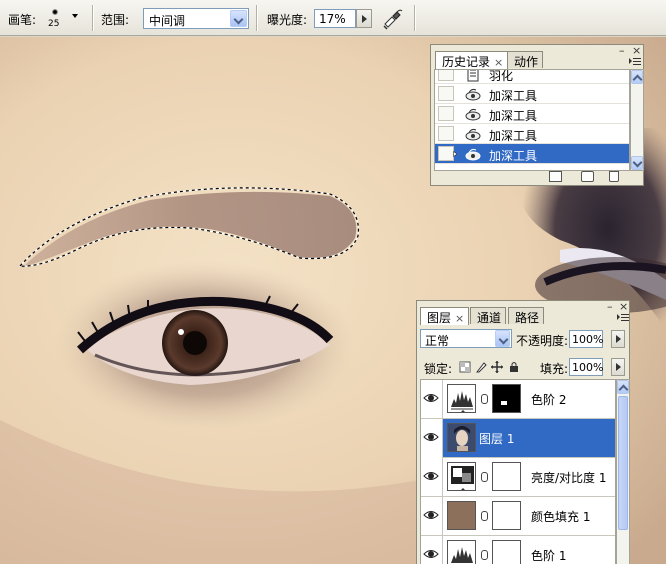  What do you see at coordinates (75, 16) in the screenshot?
I see `brush-dropdown-arrow-icon` at bounding box center [75, 16].